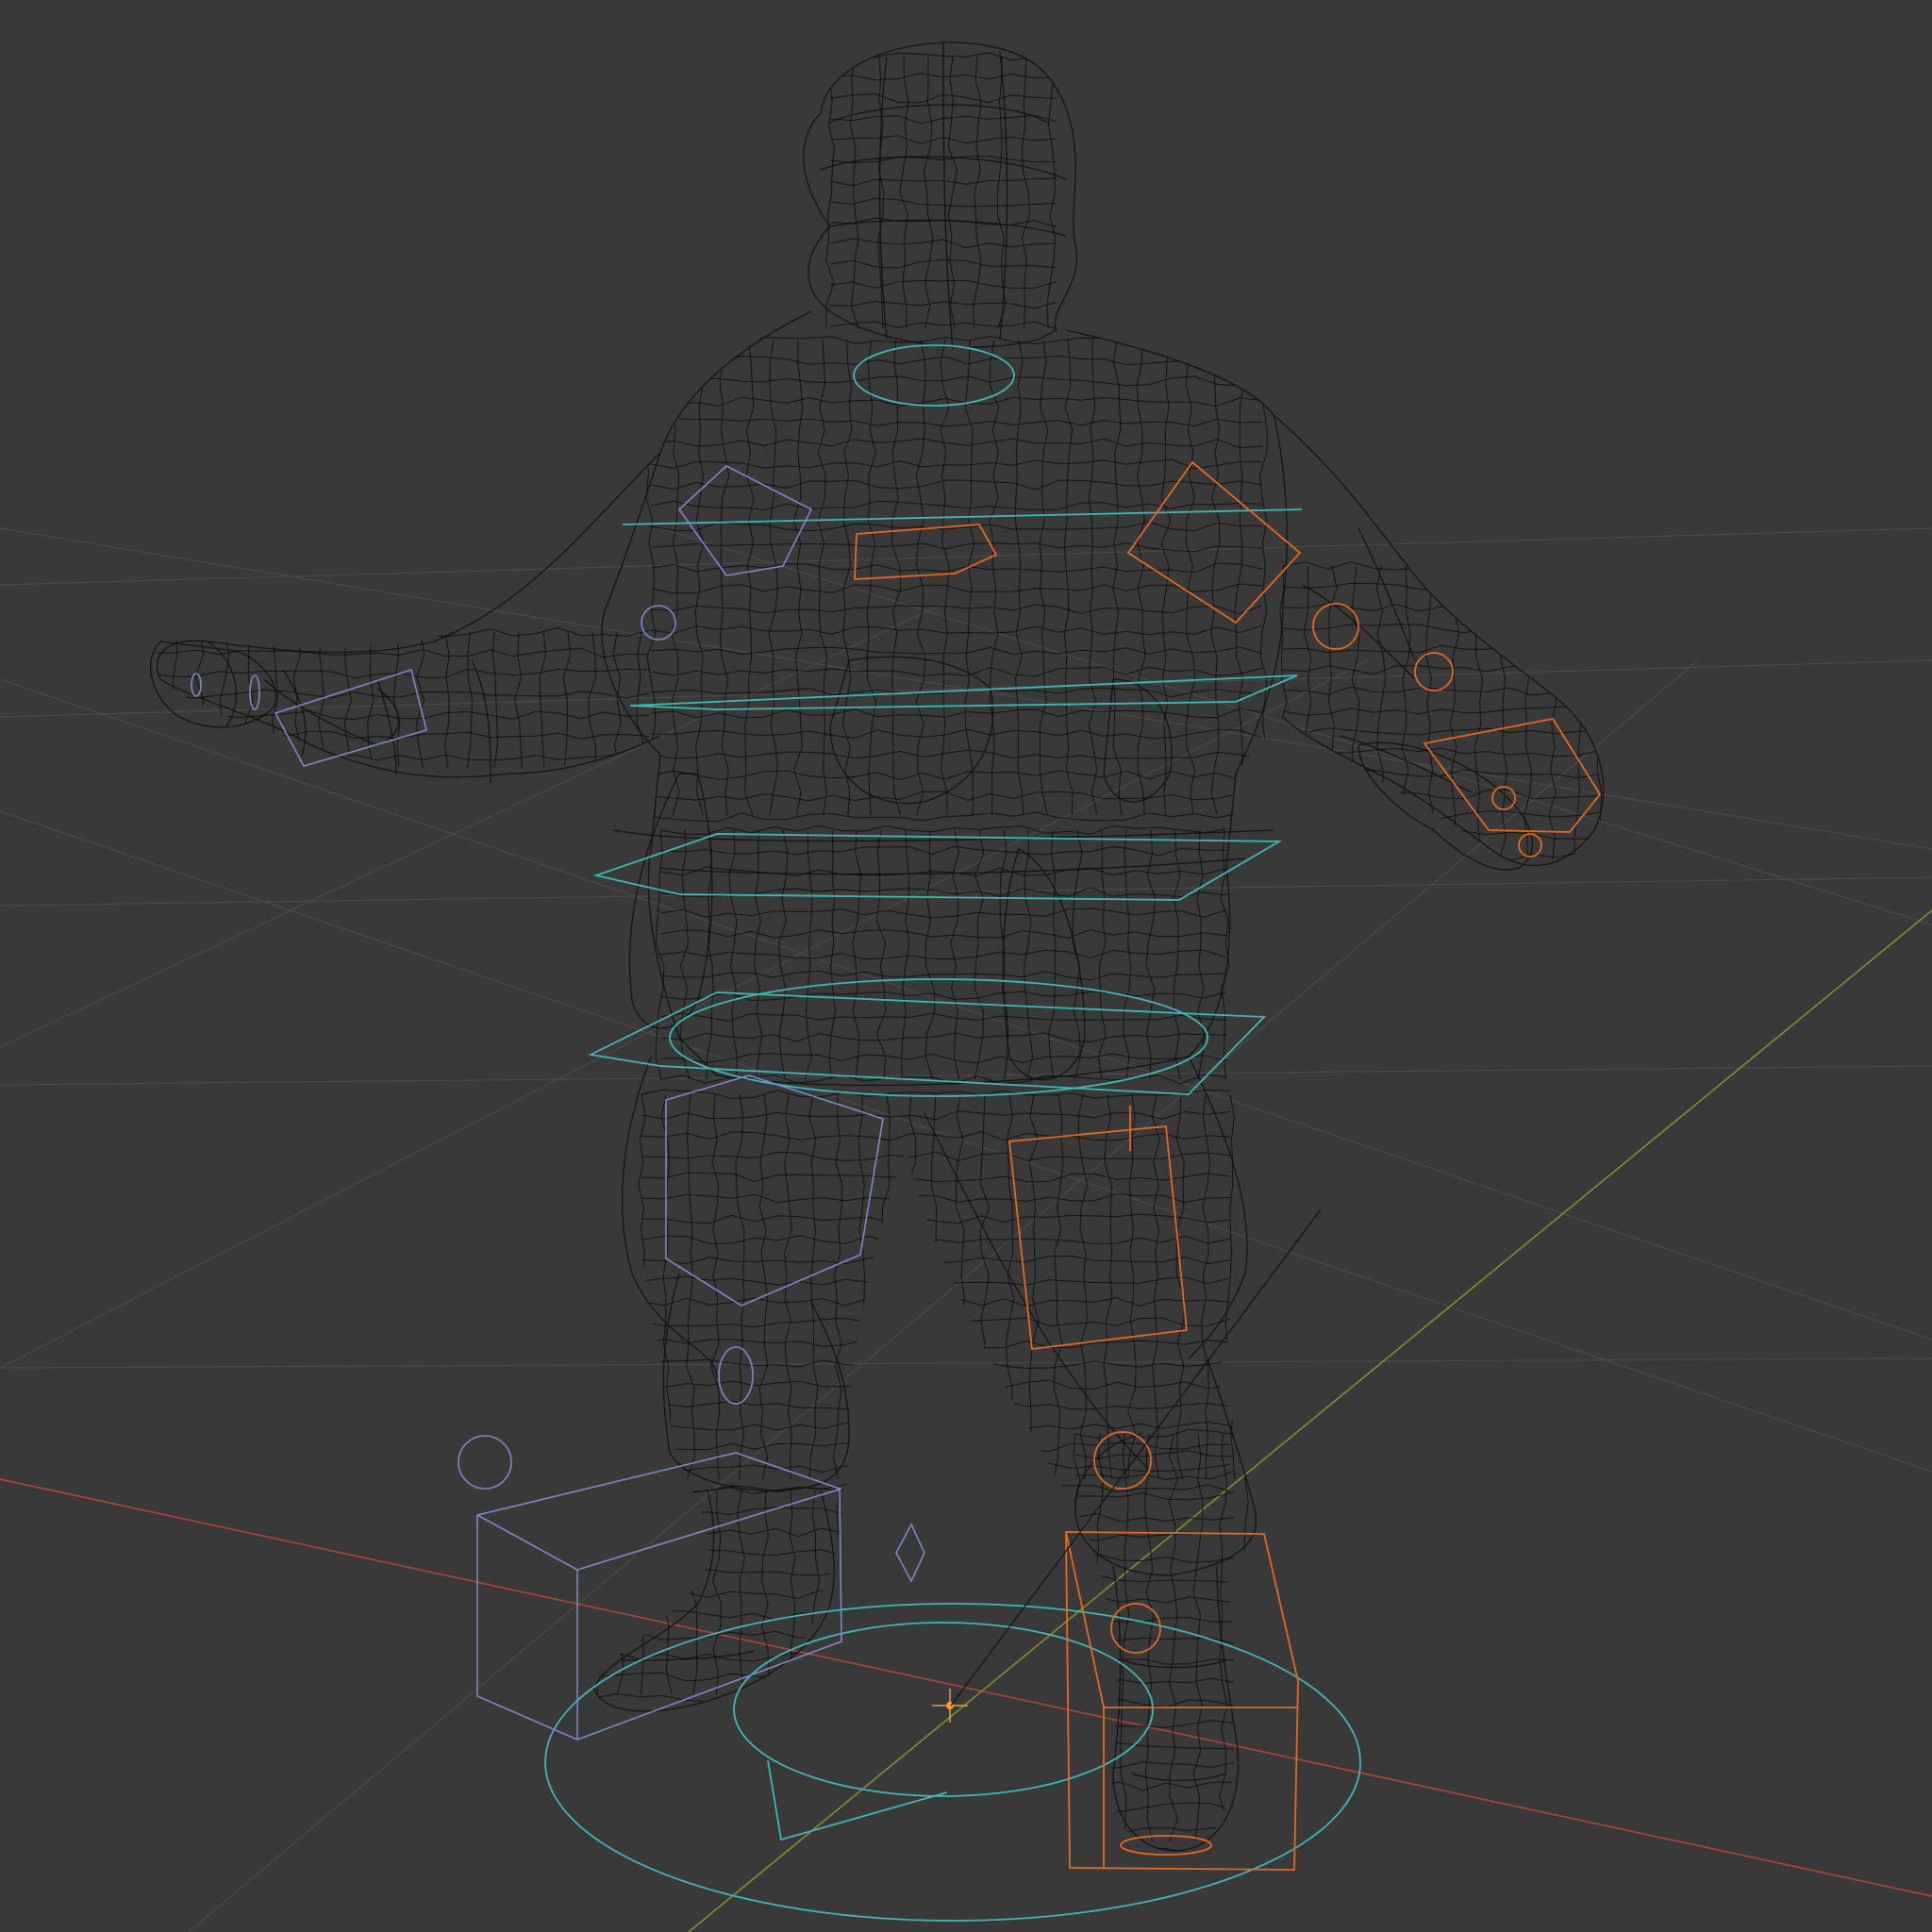 The image size is (1932, 1932). What do you see at coordinates (774, 1190) in the screenshot?
I see `thigh-l-control` at bounding box center [774, 1190].